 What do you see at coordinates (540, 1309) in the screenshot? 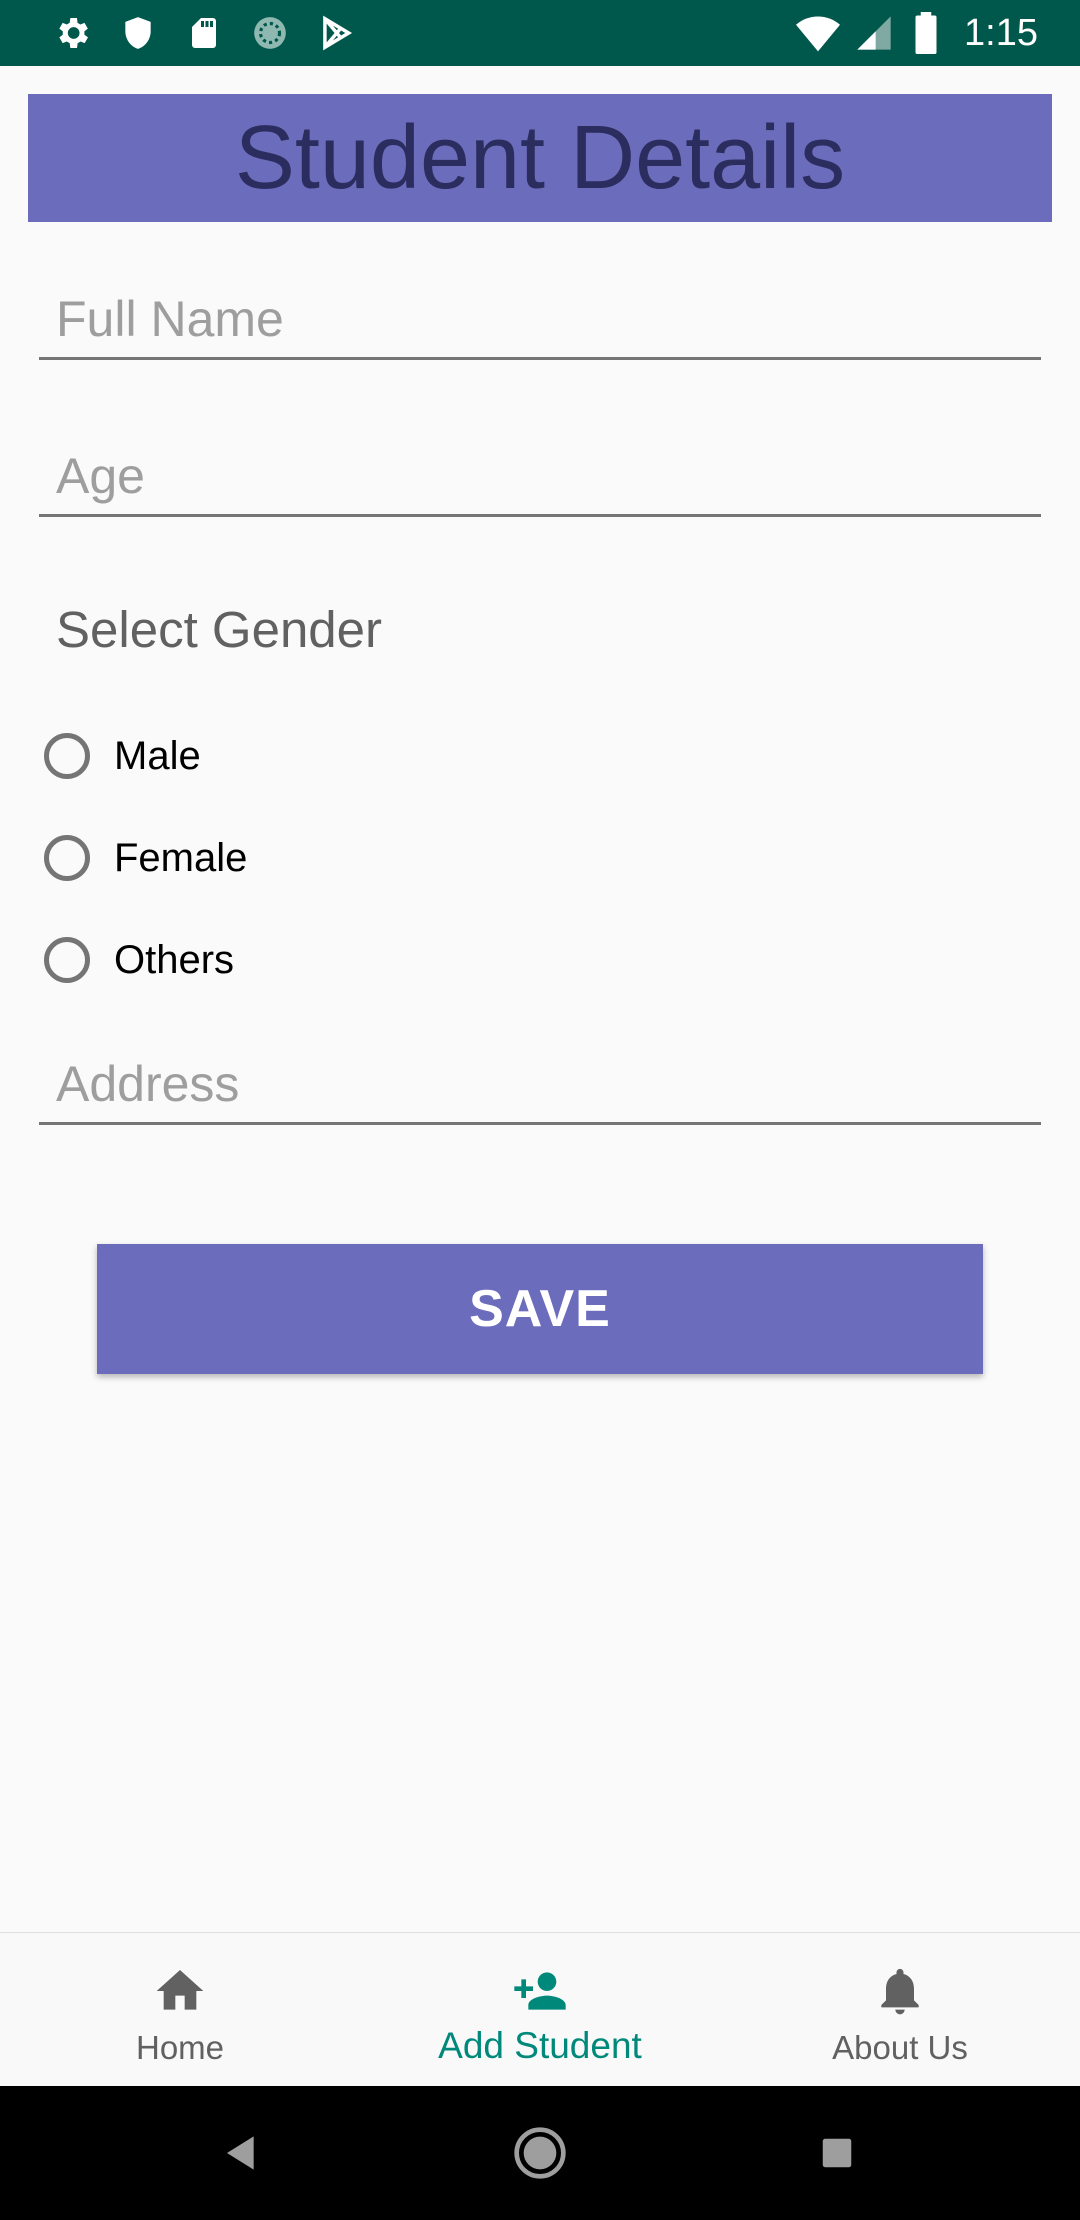
I see `save-button: SAVE` at bounding box center [540, 1309].